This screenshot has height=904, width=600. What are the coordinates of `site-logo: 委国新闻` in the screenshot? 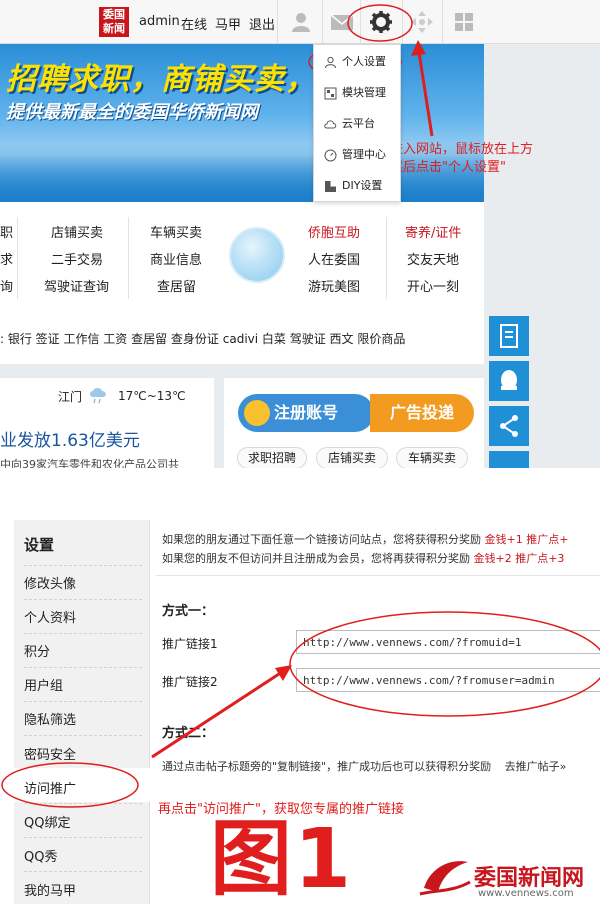 It's located at (114, 22).